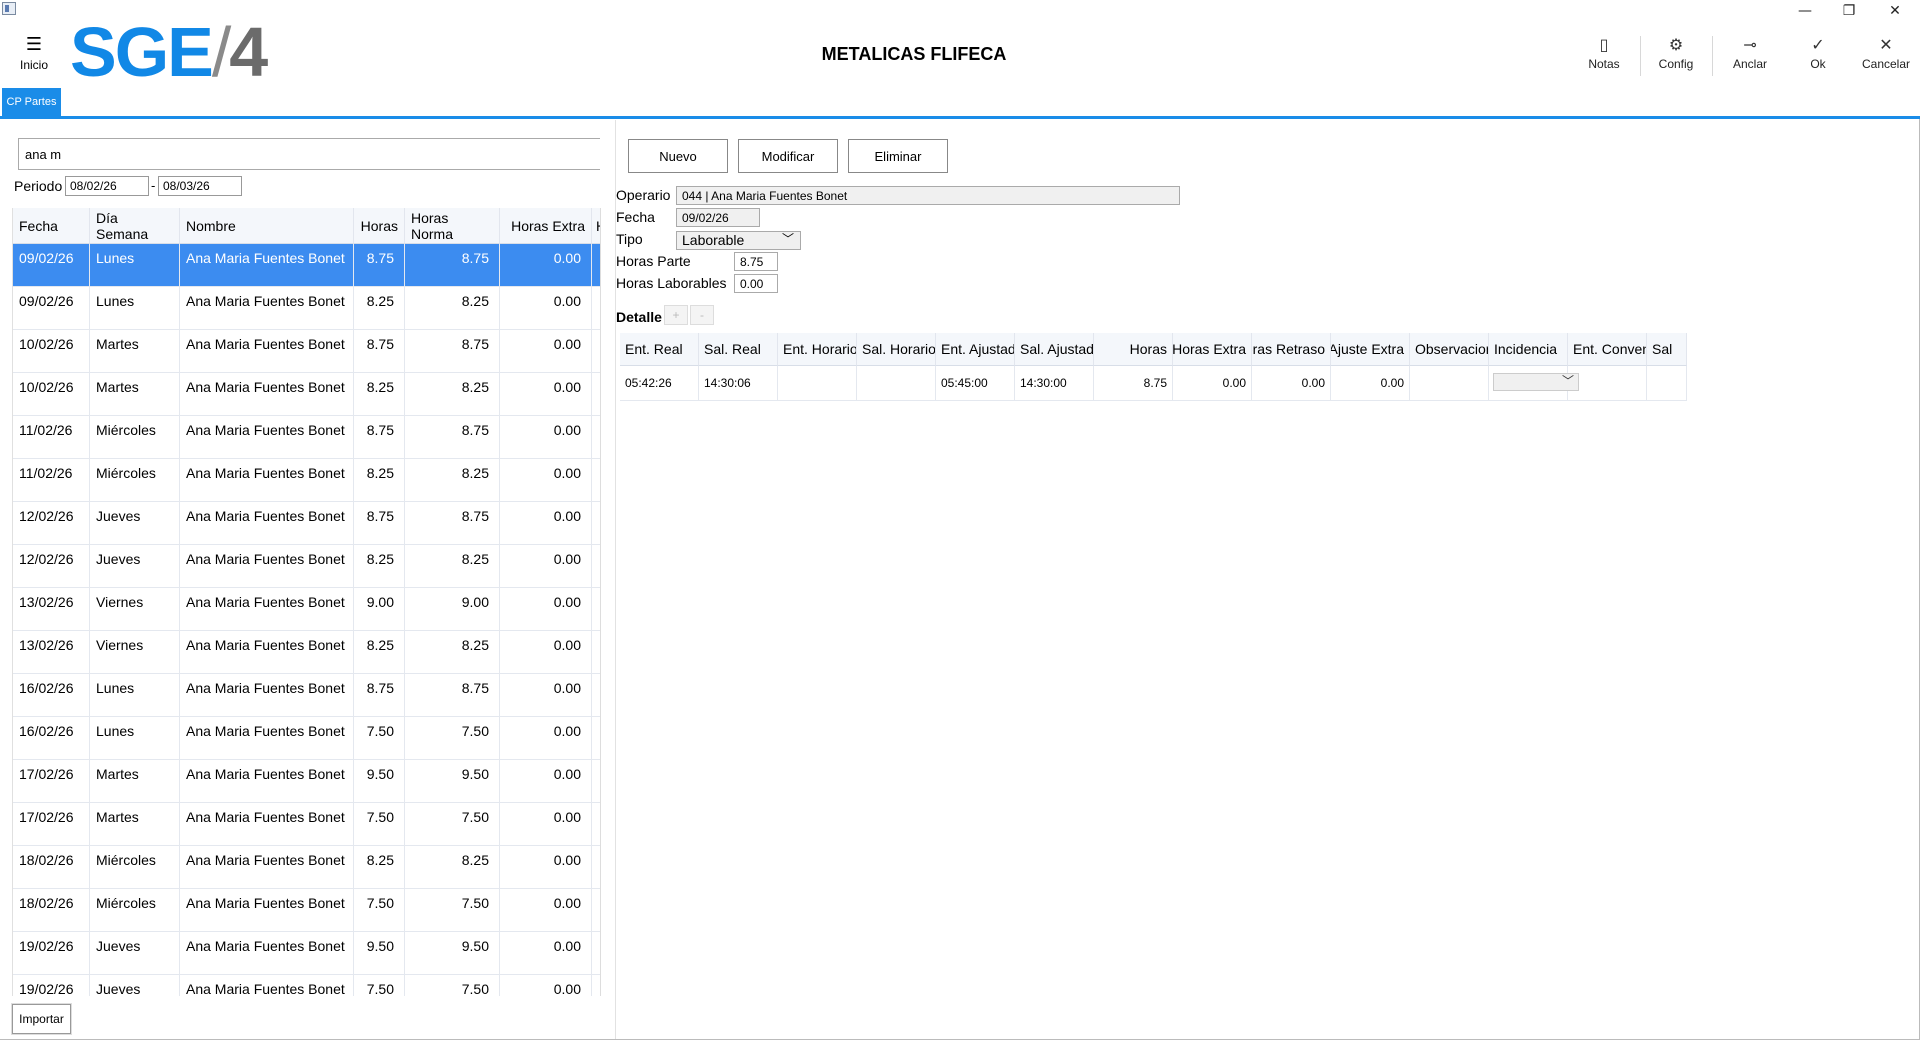 The height and width of the screenshot is (1040, 1920). What do you see at coordinates (788, 156) in the screenshot?
I see `modificar-button: Modificar` at bounding box center [788, 156].